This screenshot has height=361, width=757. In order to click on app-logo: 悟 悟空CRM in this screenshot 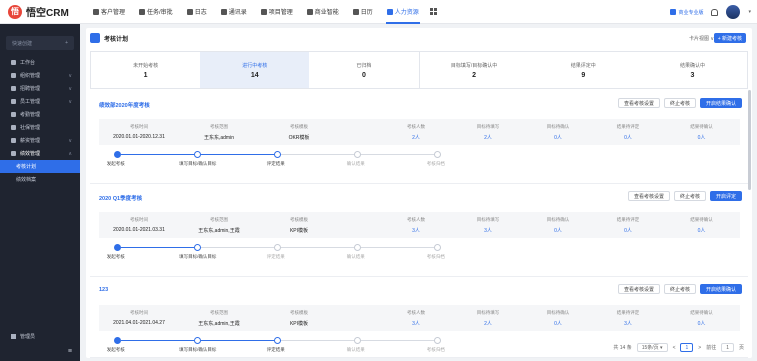, I will do `click(40, 11)`.